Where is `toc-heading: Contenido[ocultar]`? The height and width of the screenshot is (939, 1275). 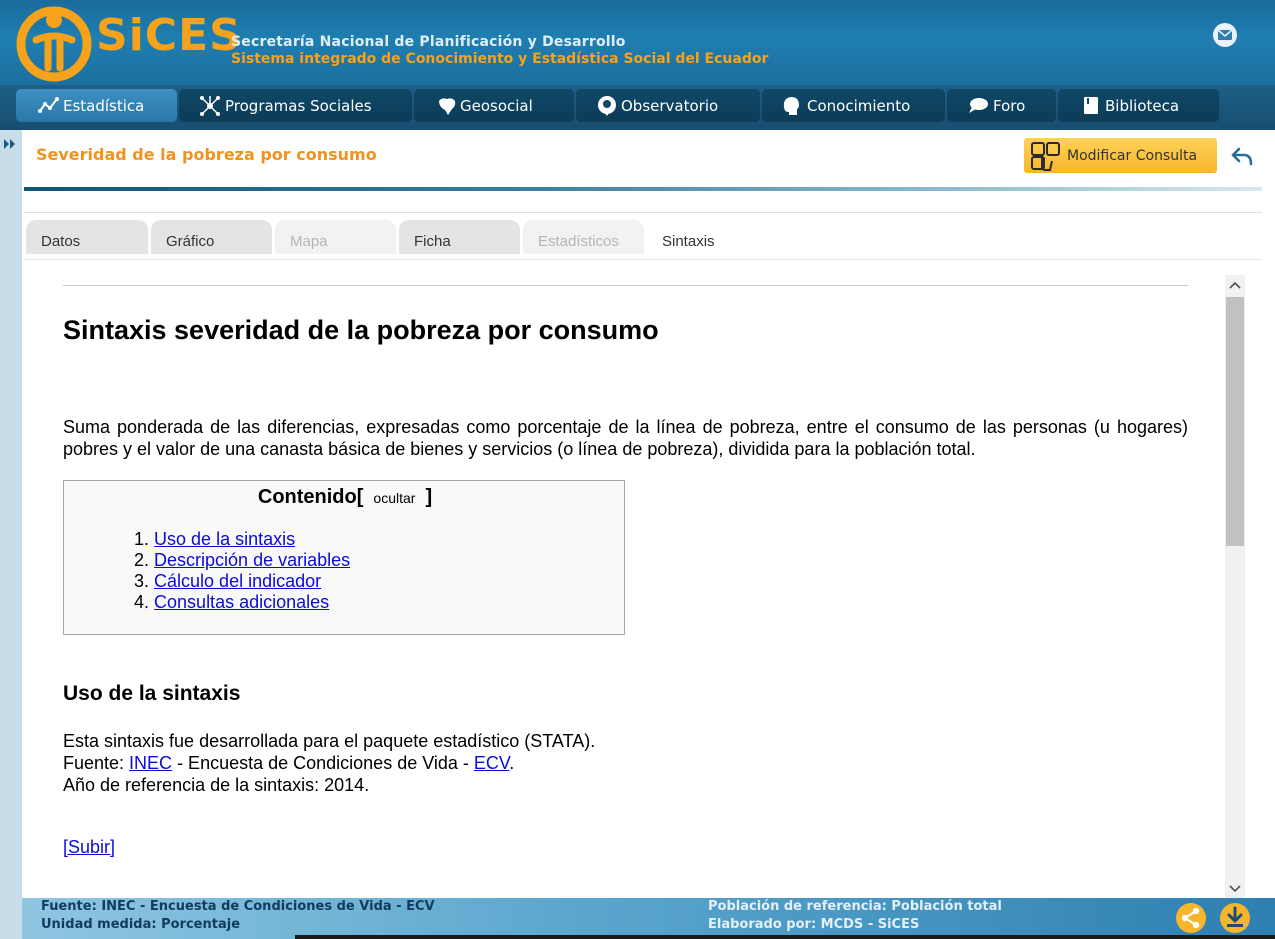
toc-heading: Contenido[ocultar] is located at coordinates (345, 497).